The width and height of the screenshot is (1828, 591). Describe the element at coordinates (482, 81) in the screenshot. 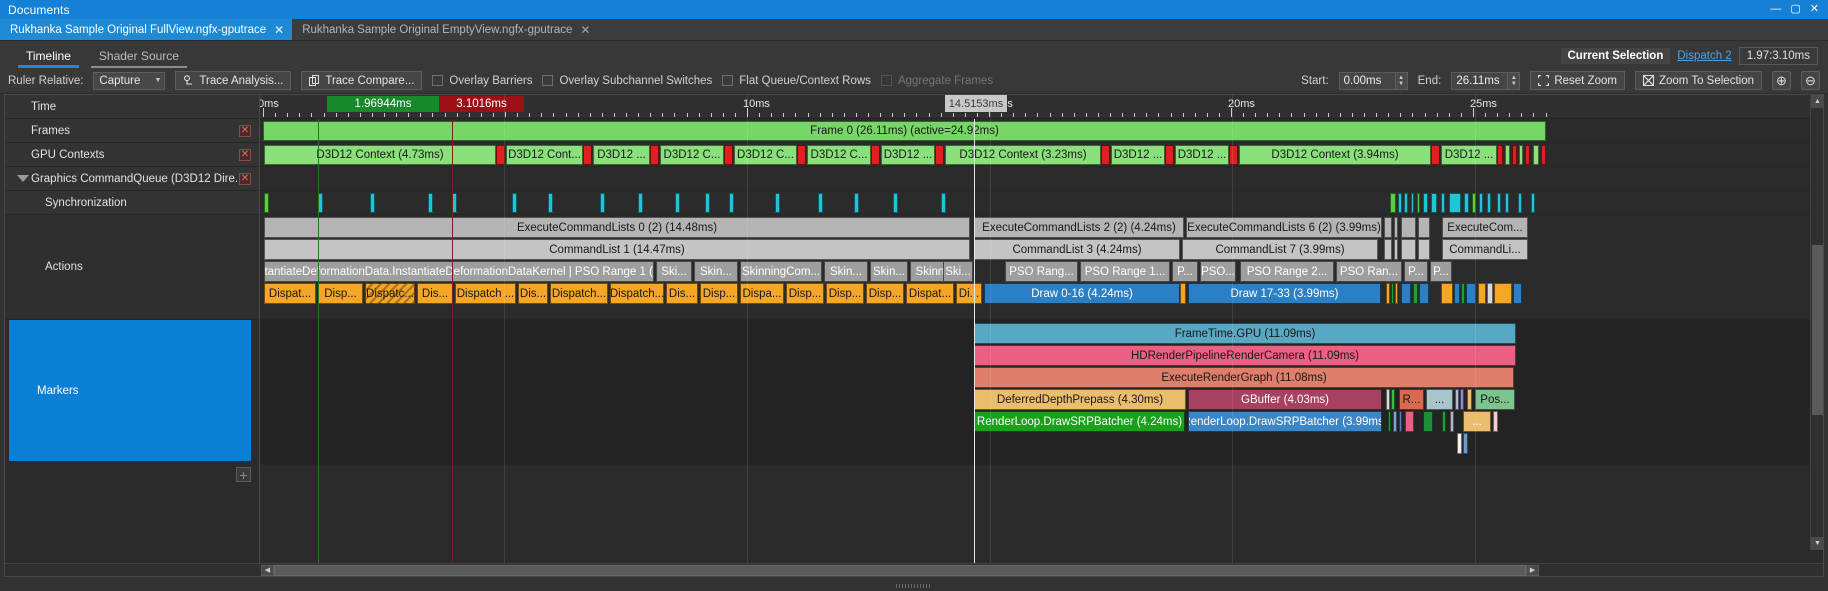

I see `overlay-barriers-checkbox: Overlay Barriers` at that location.